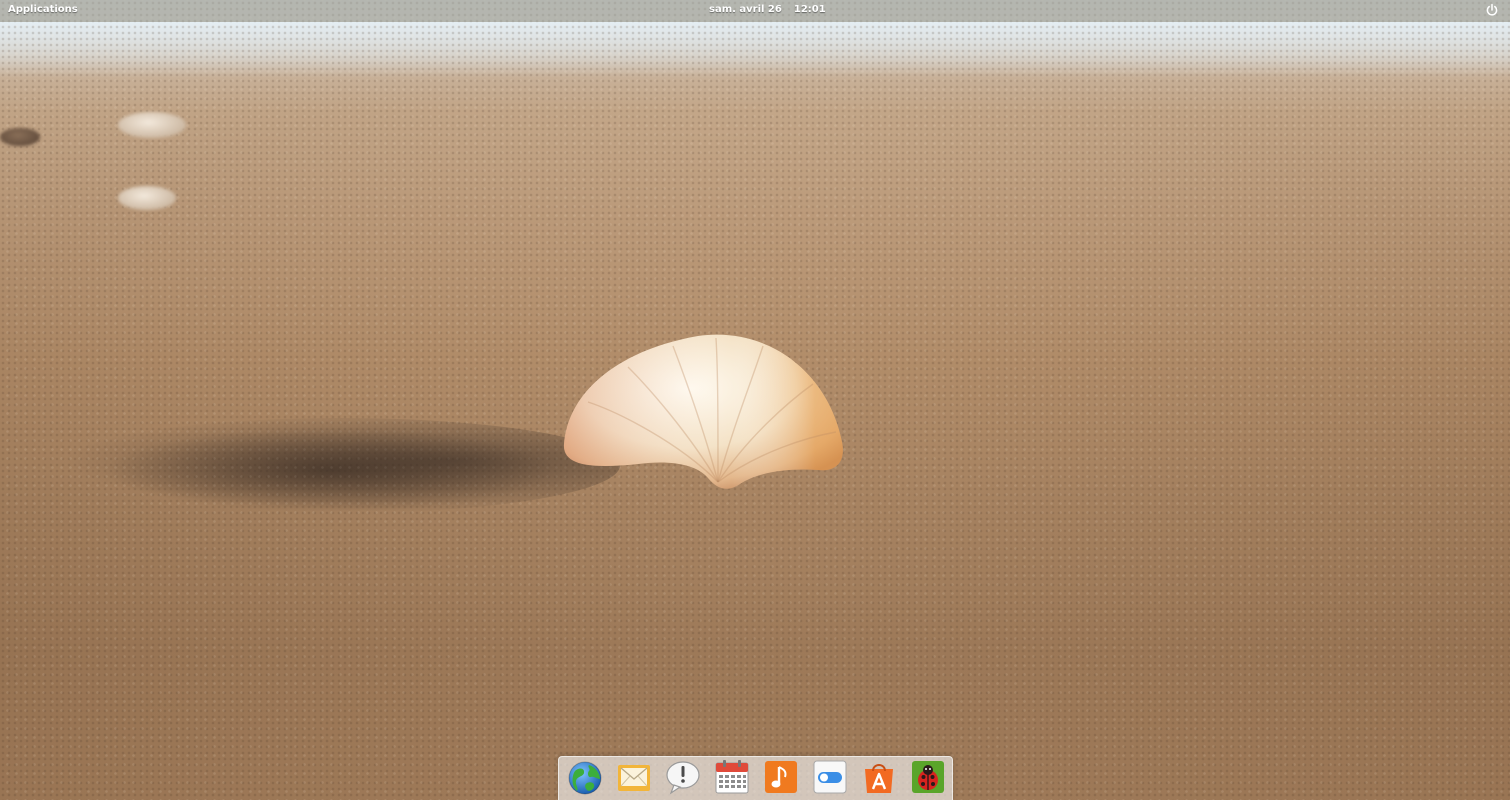 The image size is (1510, 800). I want to click on web-browser-icon, so click(585, 778).